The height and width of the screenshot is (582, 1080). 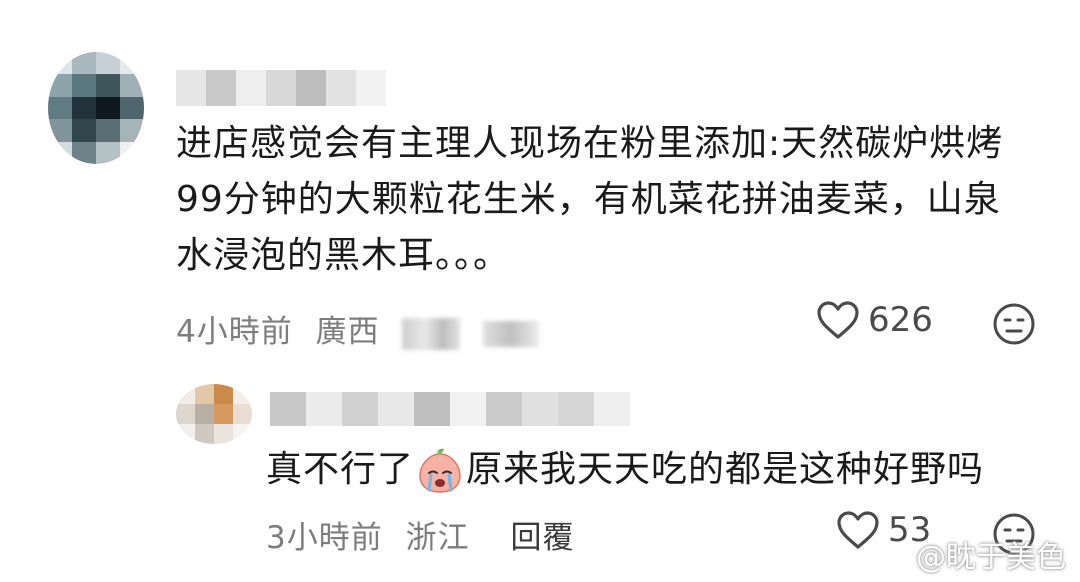 What do you see at coordinates (440, 470) in the screenshot?
I see `crying-peach-emoji` at bounding box center [440, 470].